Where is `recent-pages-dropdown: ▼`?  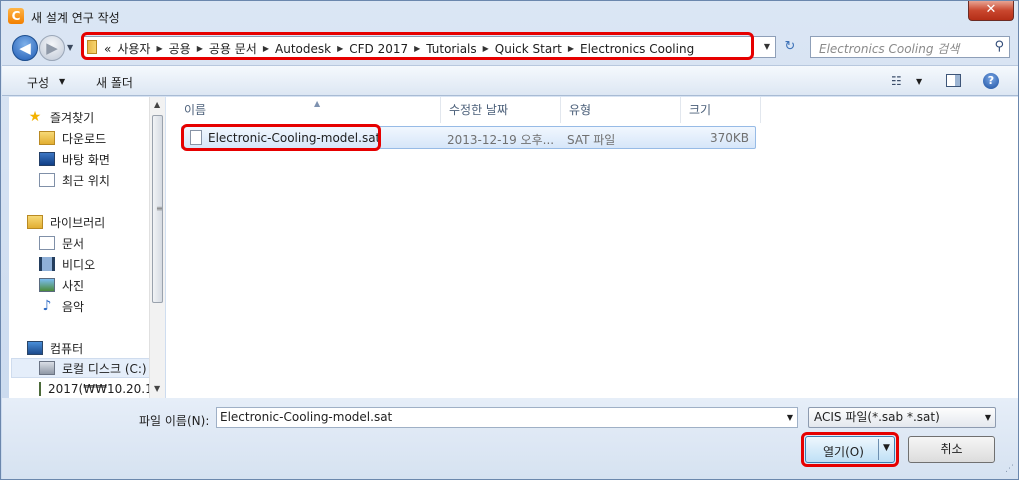
recent-pages-dropdown: ▼ is located at coordinates (70, 47).